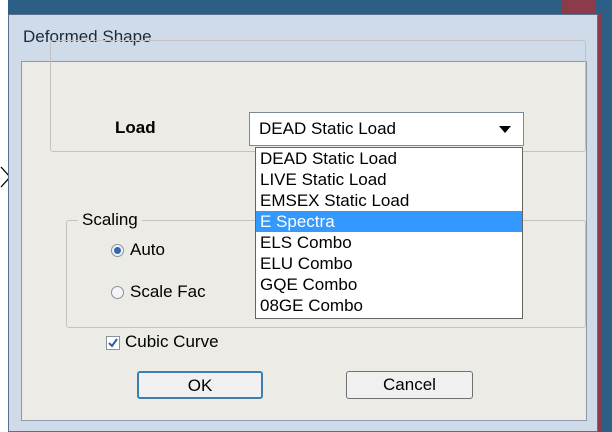  Describe the element at coordinates (389, 200) in the screenshot. I see `dropdown-option: EMSEX Static Load` at that location.